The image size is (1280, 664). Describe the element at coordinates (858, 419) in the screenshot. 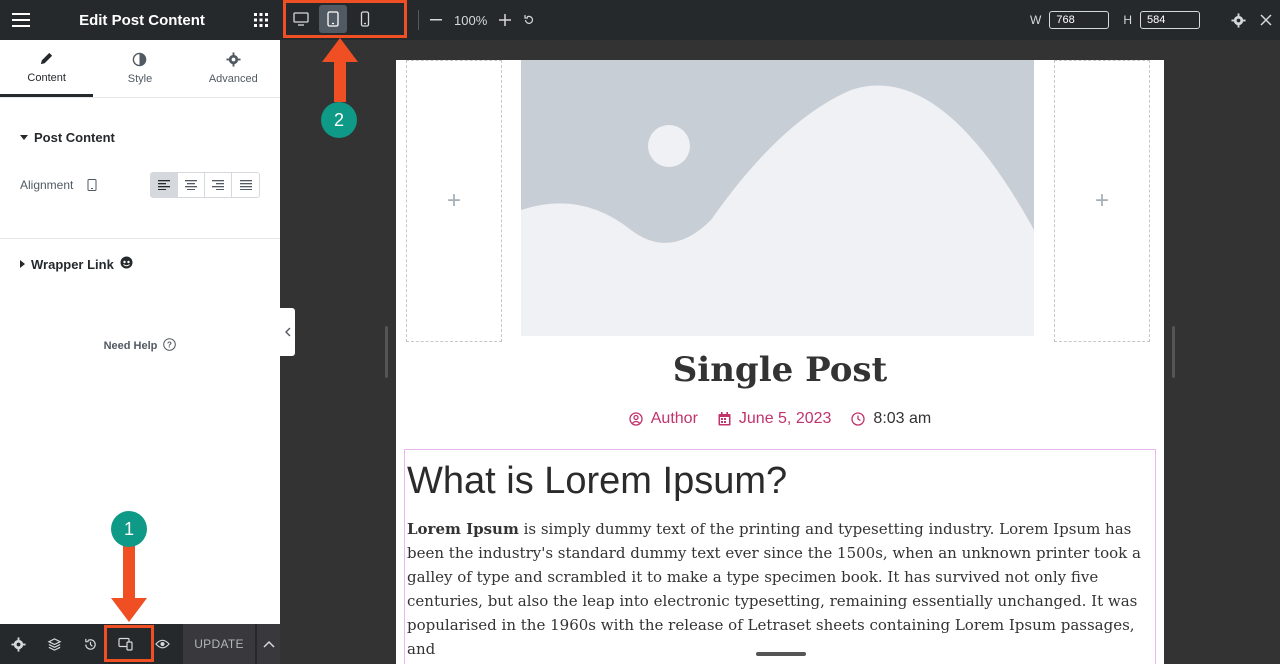

I see `clock-icon` at that location.